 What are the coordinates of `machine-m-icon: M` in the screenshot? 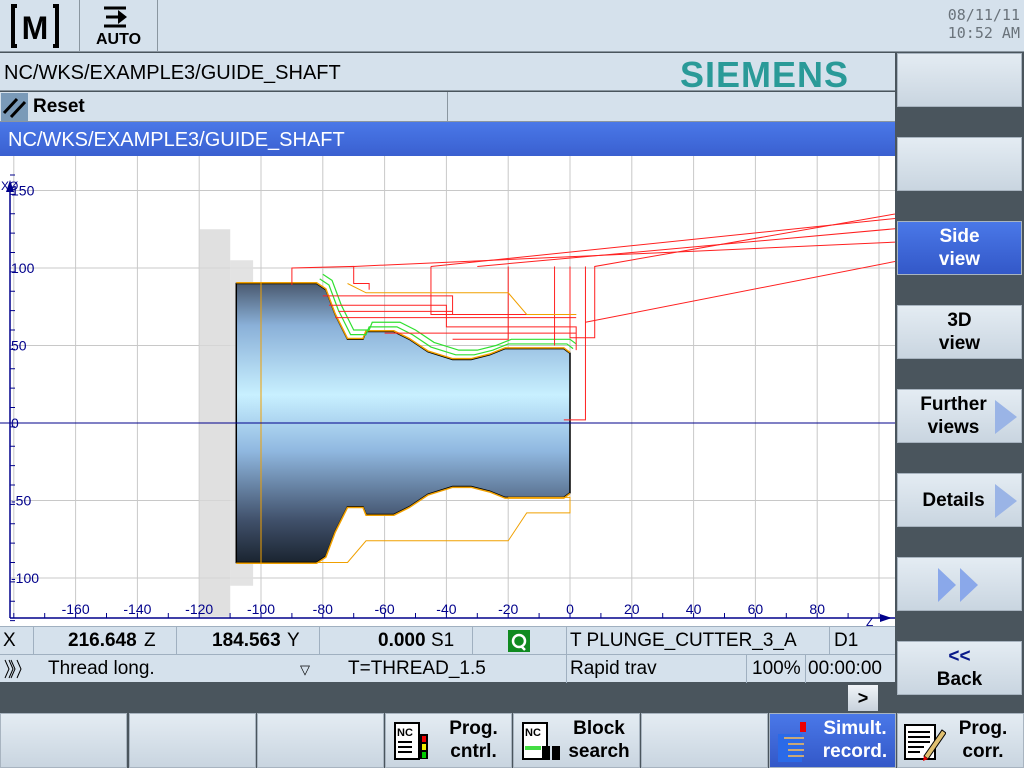 It's located at (35, 26).